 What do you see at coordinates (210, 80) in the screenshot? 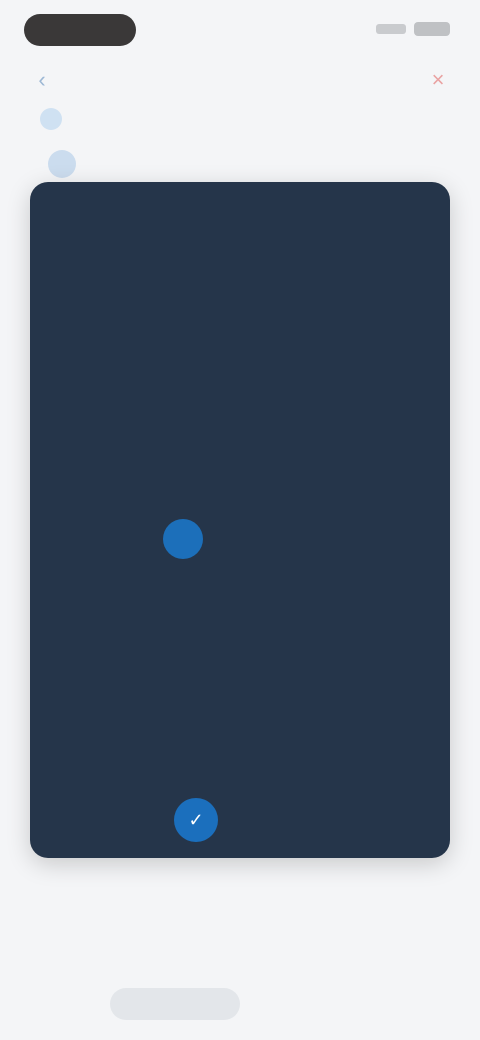
I see `page-title` at bounding box center [210, 80].